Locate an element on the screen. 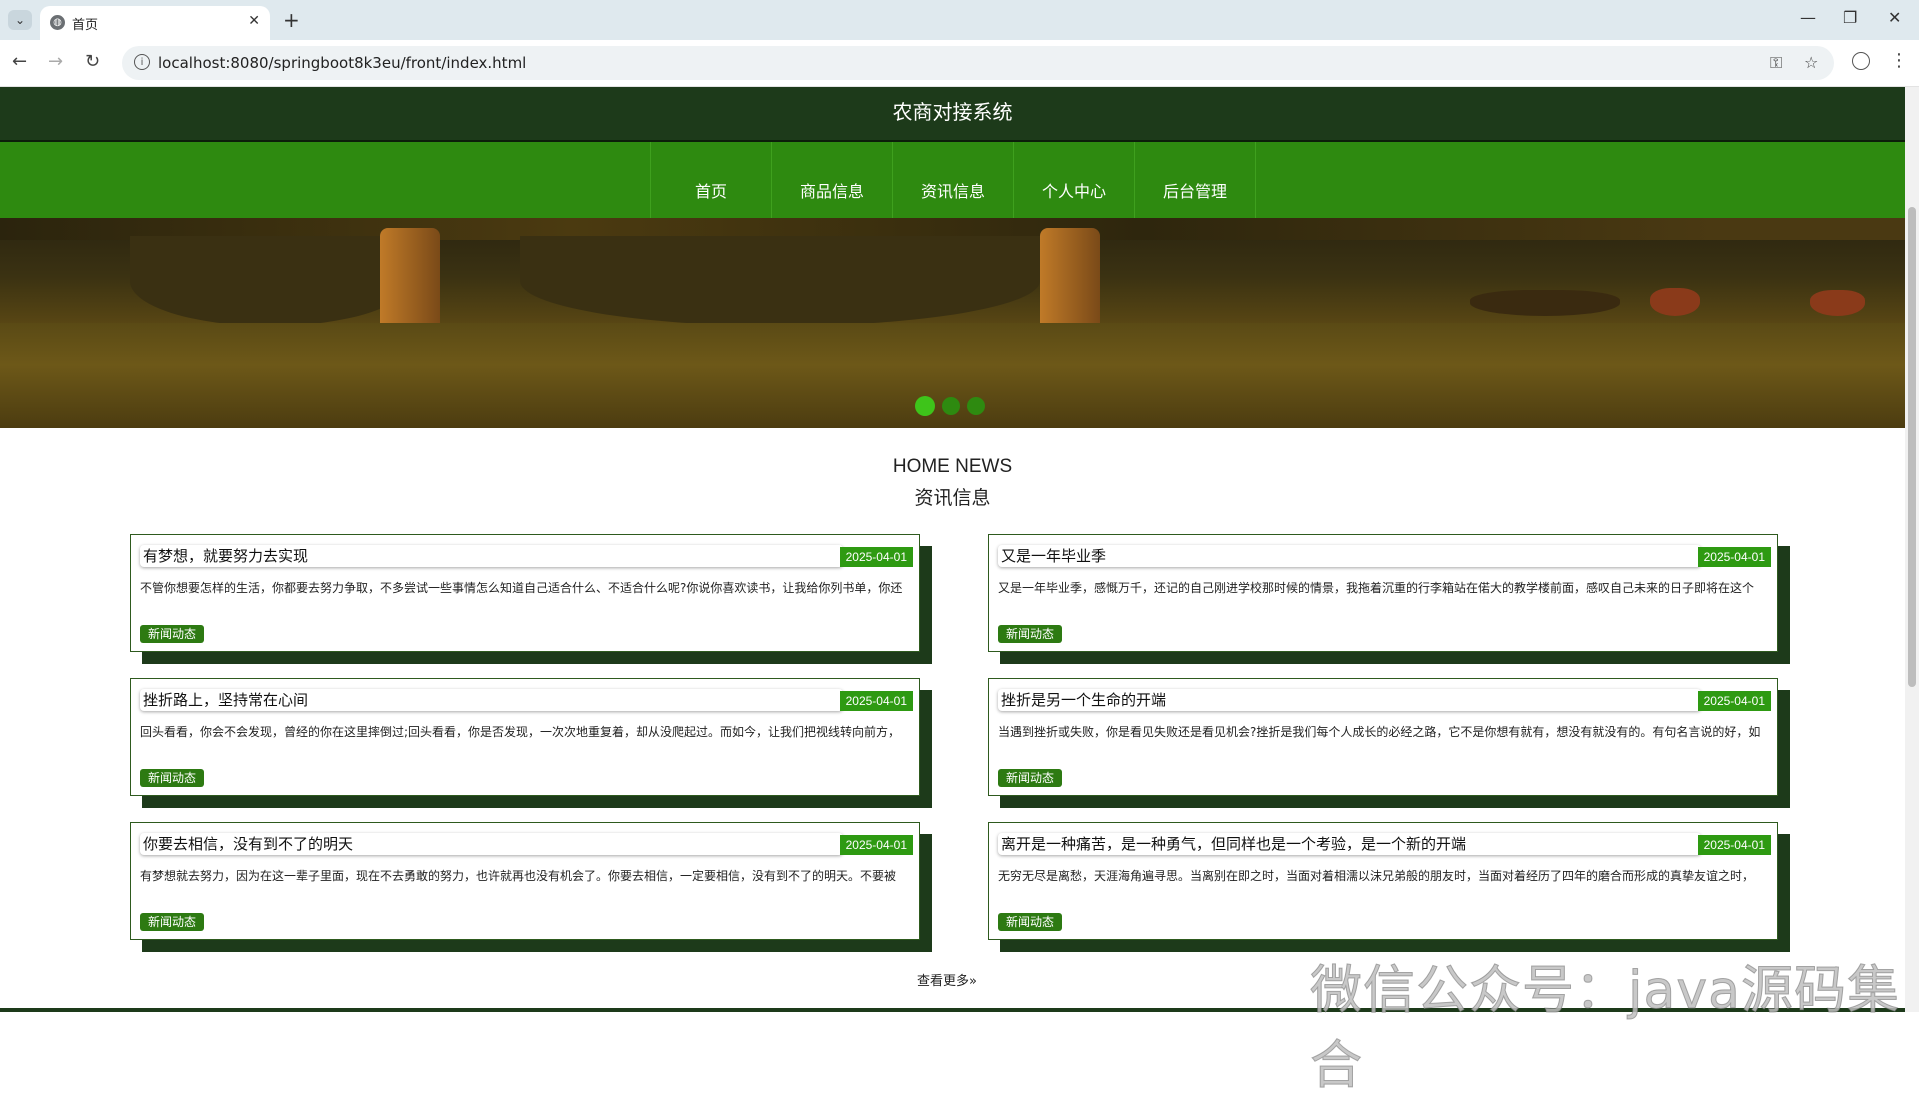 Image resolution: width=1919 pixels, height=1098 pixels. nav-news: 资讯信息 is located at coordinates (953, 180).